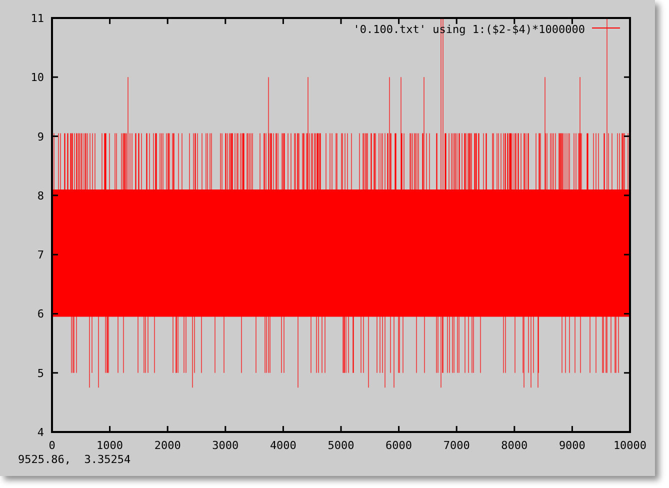 Image resolution: width=669 pixels, height=488 pixels. Describe the element at coordinates (37, 18) in the screenshot. I see `y-tick-label: 11` at that location.